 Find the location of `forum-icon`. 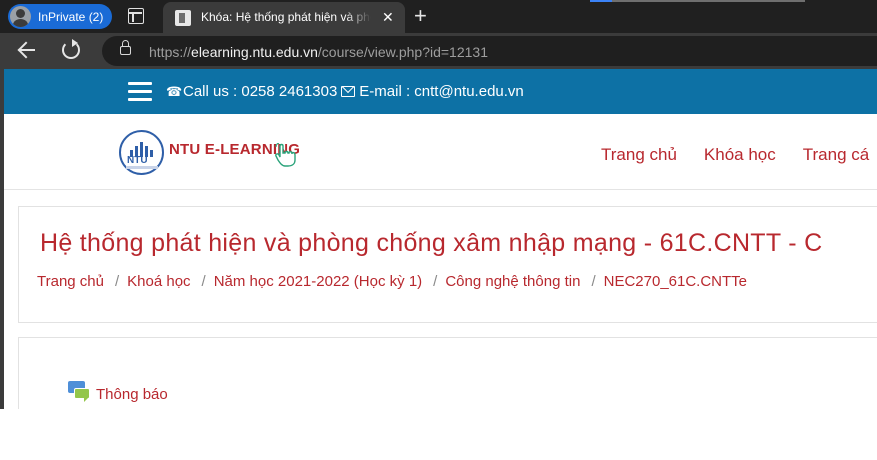

forum-icon is located at coordinates (80, 391).